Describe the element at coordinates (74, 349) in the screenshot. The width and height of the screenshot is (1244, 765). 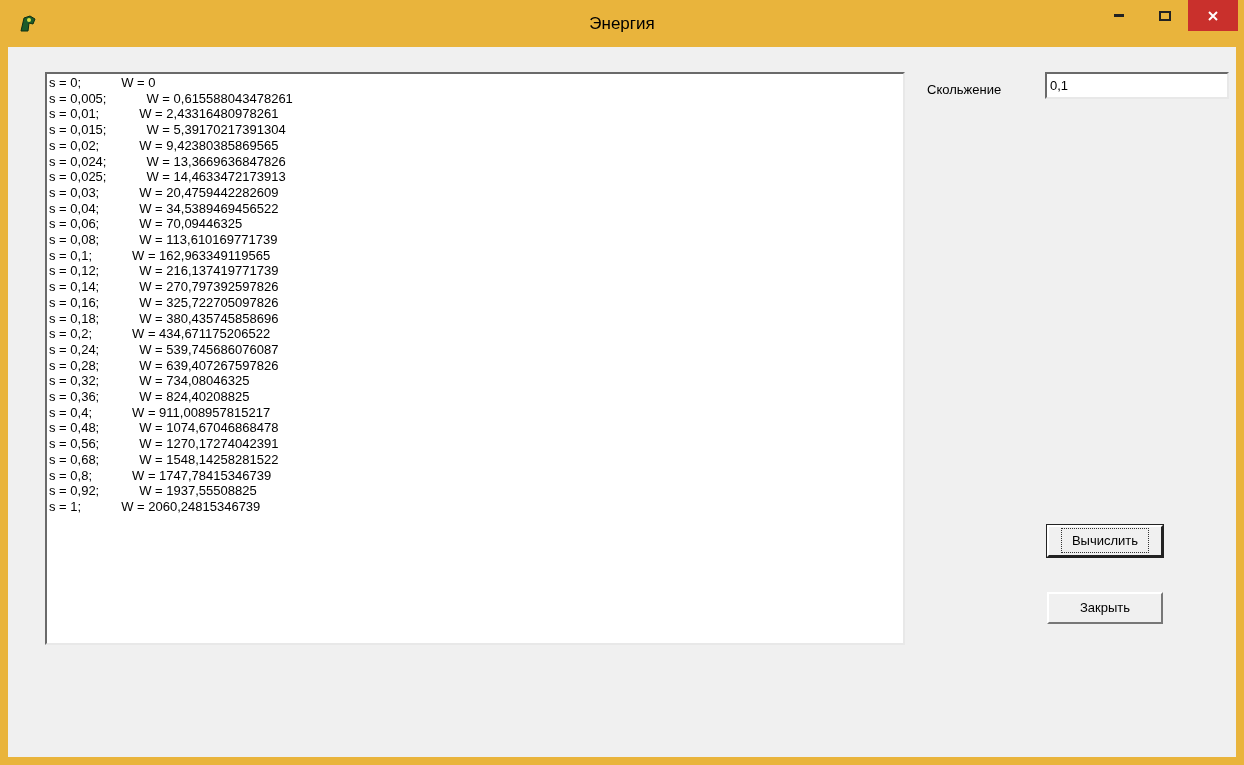
I see `s-value: s = 0,24;` at that location.